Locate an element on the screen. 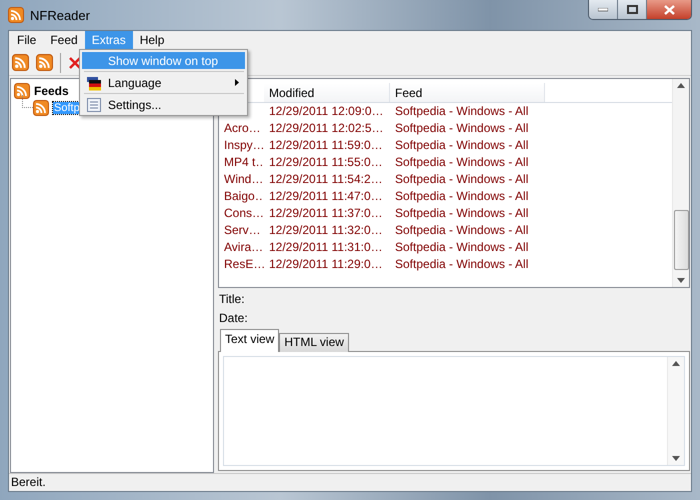  menu-item: Feed is located at coordinates (64, 40).